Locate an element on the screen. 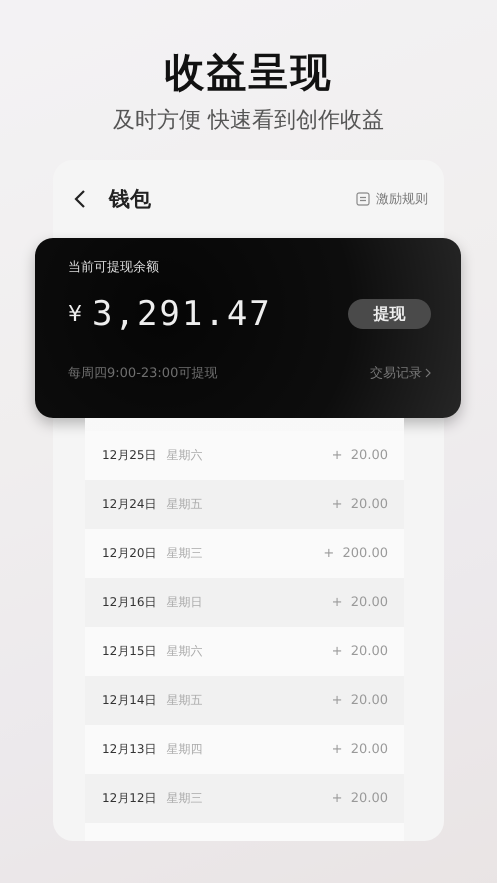  records-link: 交易记录 is located at coordinates (396, 373).